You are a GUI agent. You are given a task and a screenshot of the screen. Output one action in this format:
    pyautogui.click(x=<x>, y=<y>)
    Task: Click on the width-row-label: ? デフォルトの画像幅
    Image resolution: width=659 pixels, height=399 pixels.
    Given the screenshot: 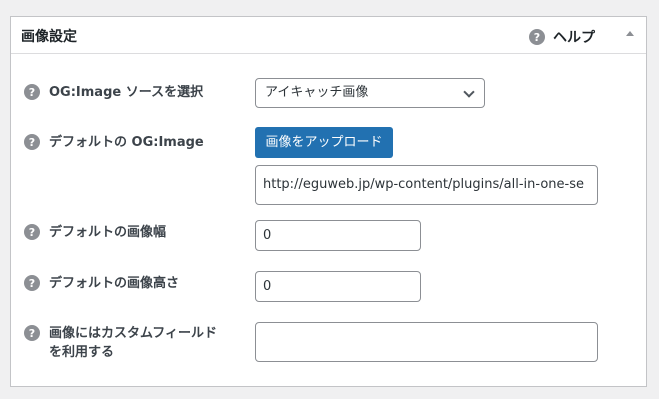 What is the action you would take?
    pyautogui.click(x=95, y=232)
    